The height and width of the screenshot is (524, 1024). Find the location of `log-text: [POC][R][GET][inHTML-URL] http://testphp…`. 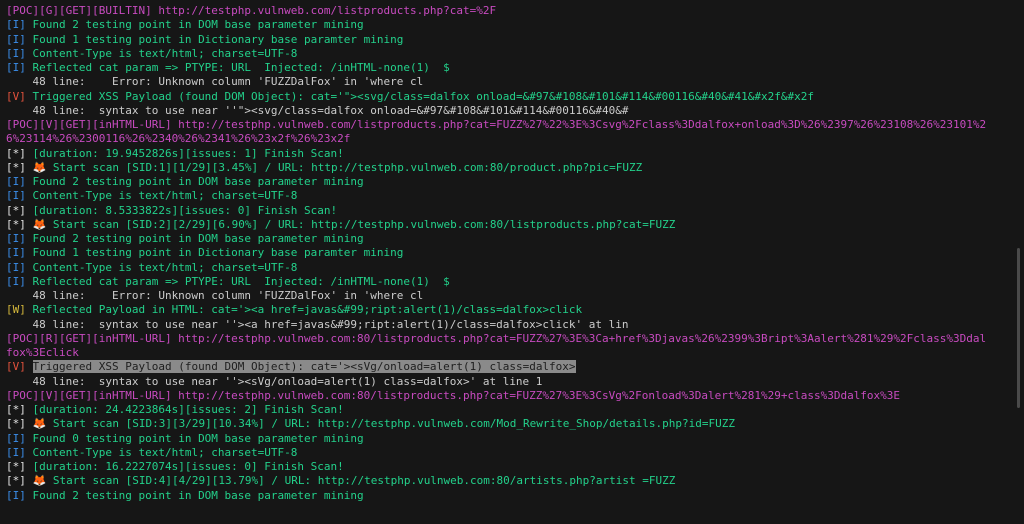

log-text: [POC][R][GET][inHTML-URL] http://testphp… is located at coordinates (496, 338).